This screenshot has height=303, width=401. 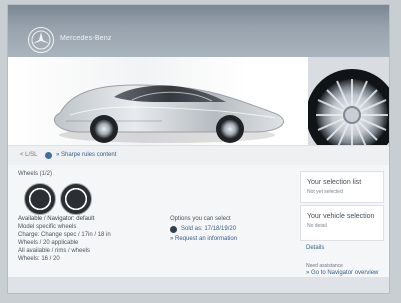 I want to click on info-icon, so click(x=173, y=229).